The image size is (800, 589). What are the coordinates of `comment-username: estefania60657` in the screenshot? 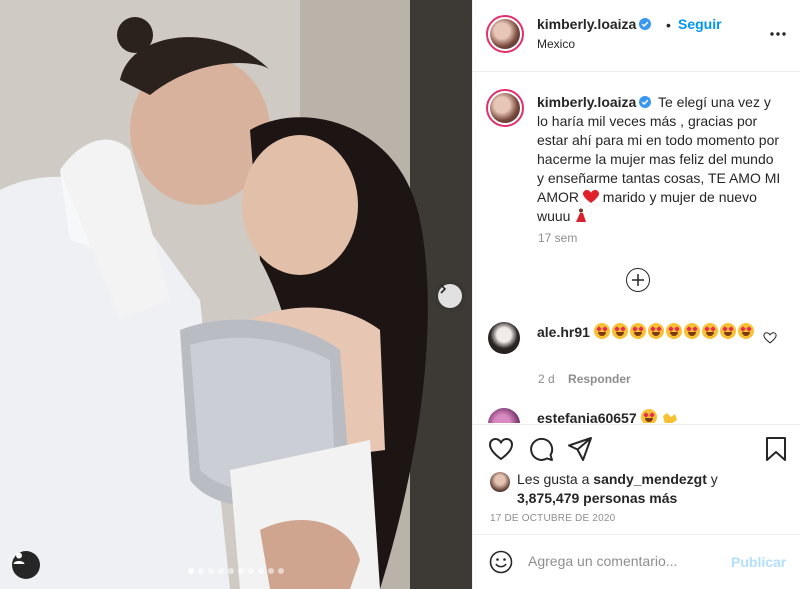 It's located at (587, 416).